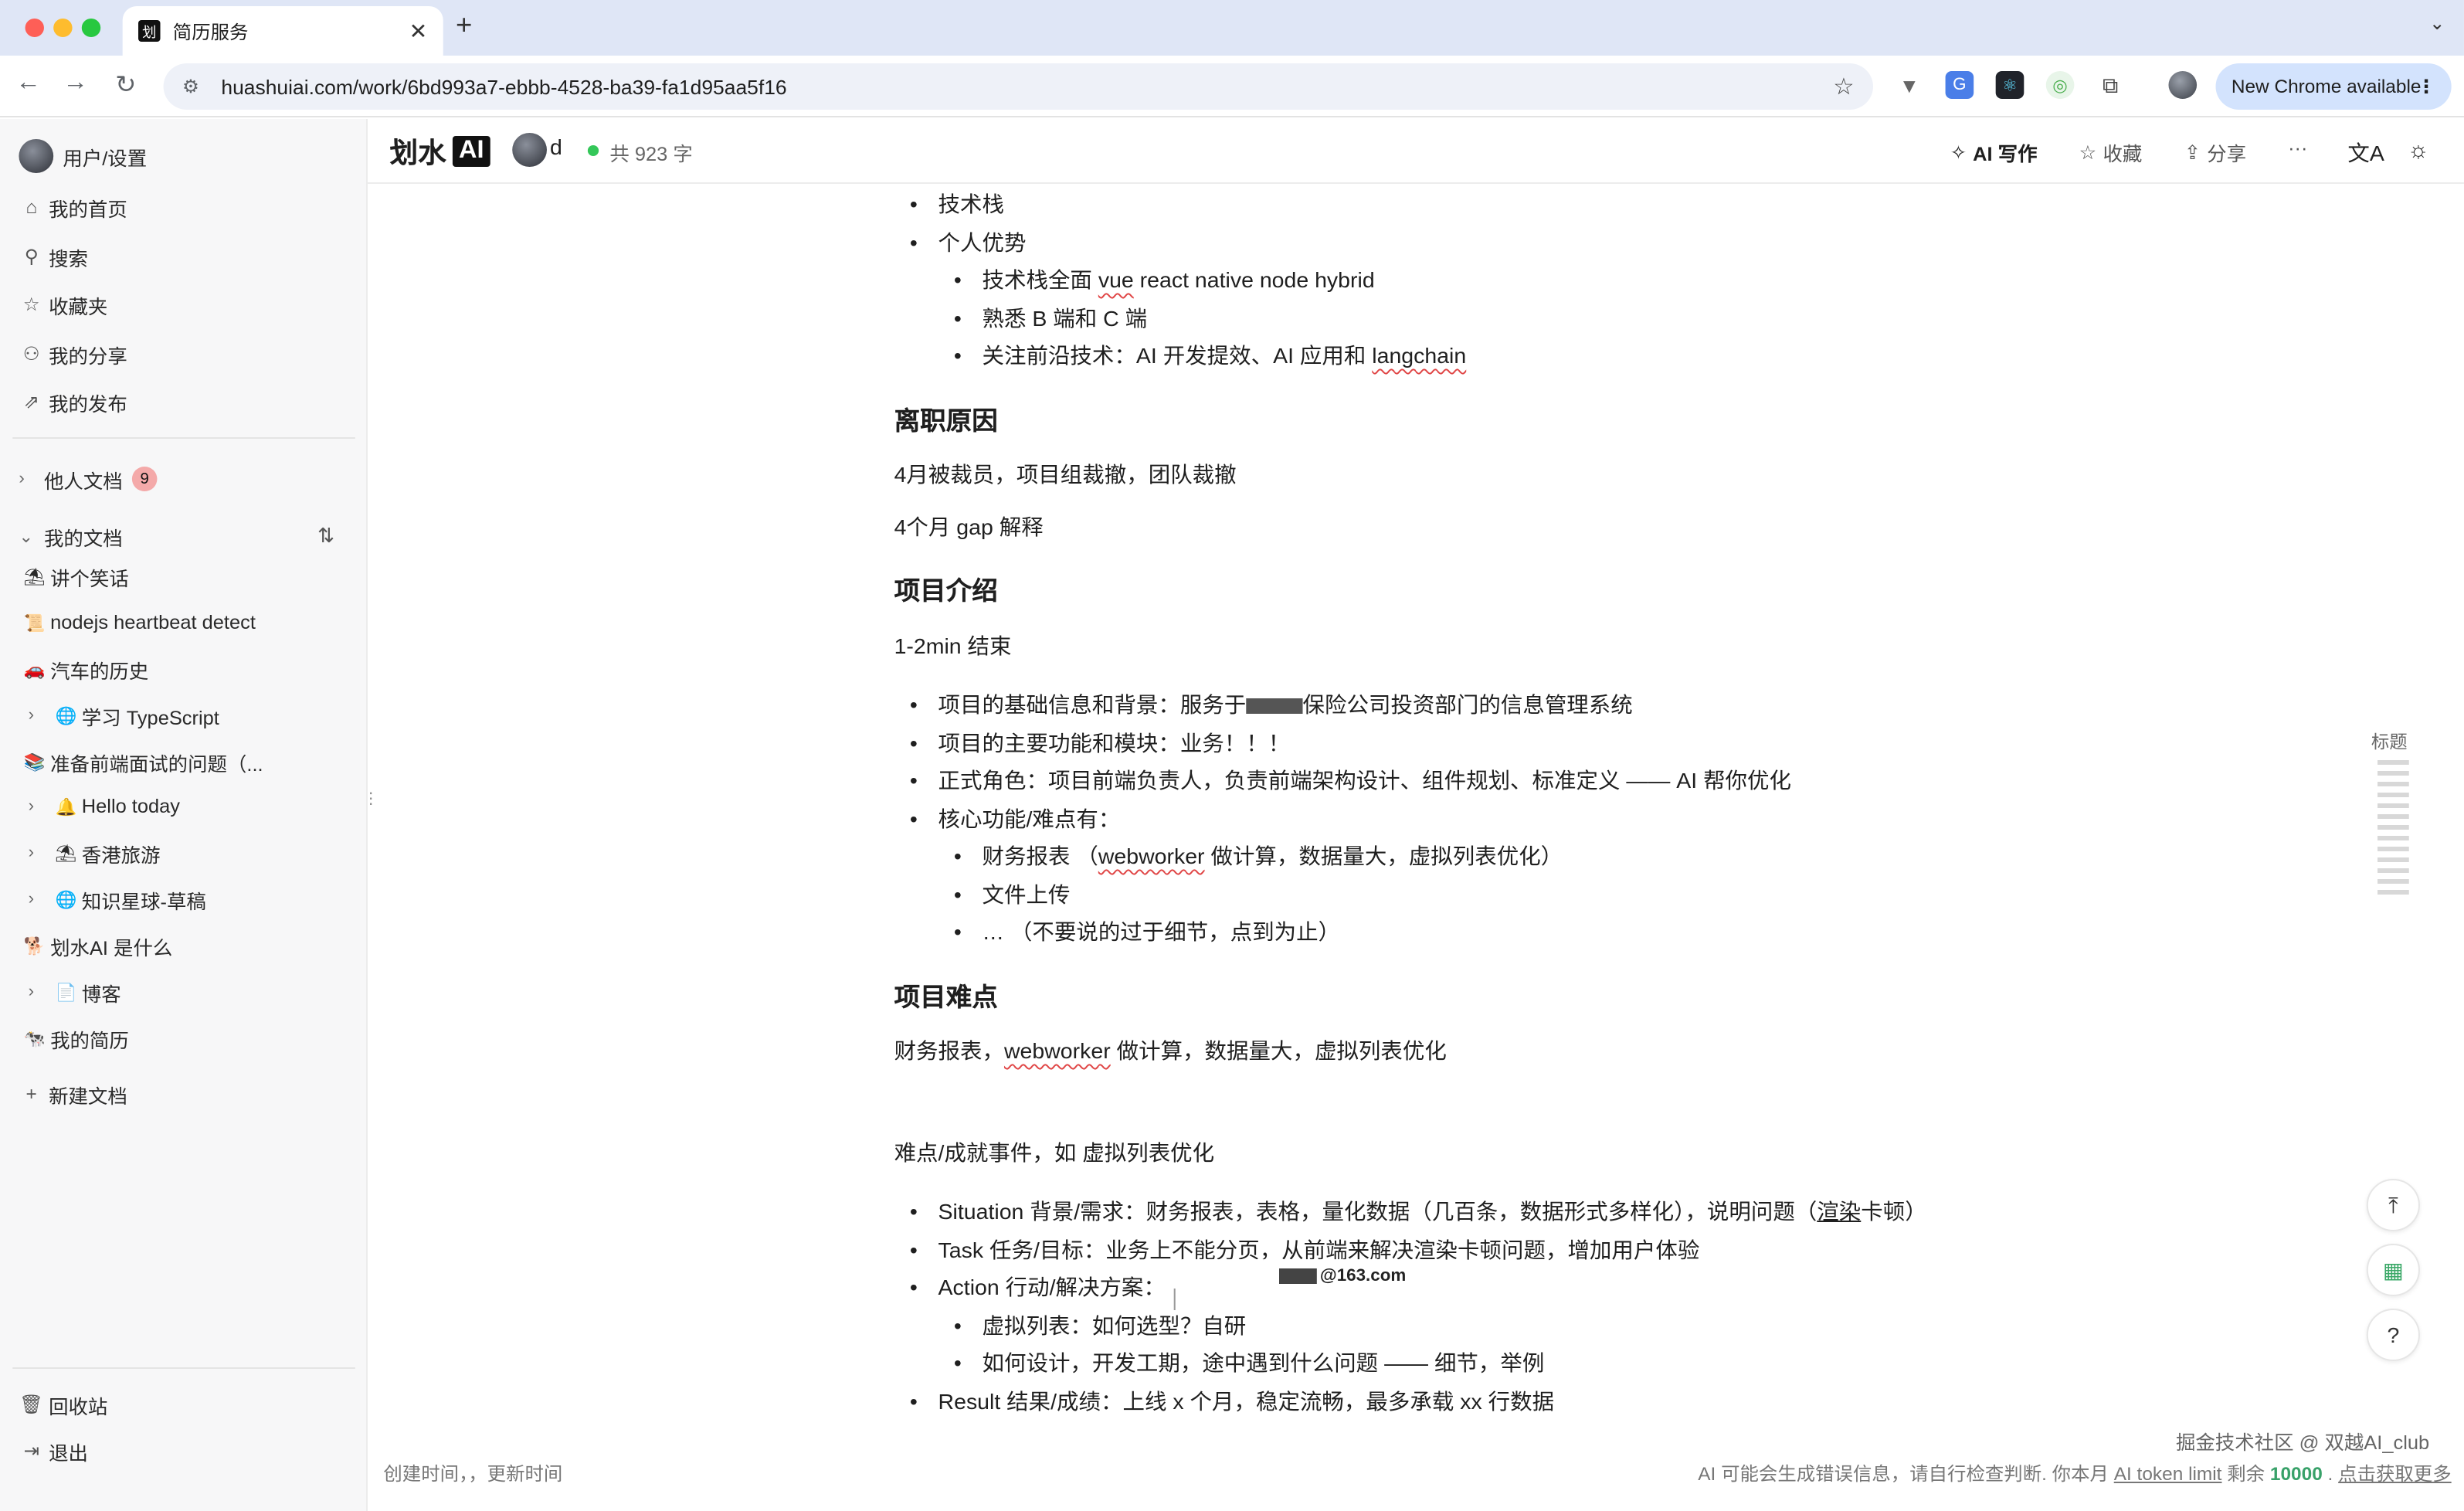  I want to click on magic-wand-icon: ✧, so click(1958, 153).